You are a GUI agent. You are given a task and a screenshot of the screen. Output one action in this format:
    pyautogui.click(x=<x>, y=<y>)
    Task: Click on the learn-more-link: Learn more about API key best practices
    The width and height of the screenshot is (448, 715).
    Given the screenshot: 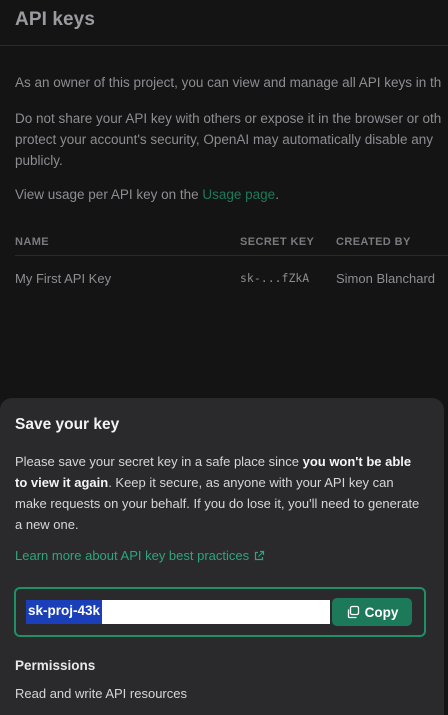 What is the action you would take?
    pyautogui.click(x=140, y=555)
    